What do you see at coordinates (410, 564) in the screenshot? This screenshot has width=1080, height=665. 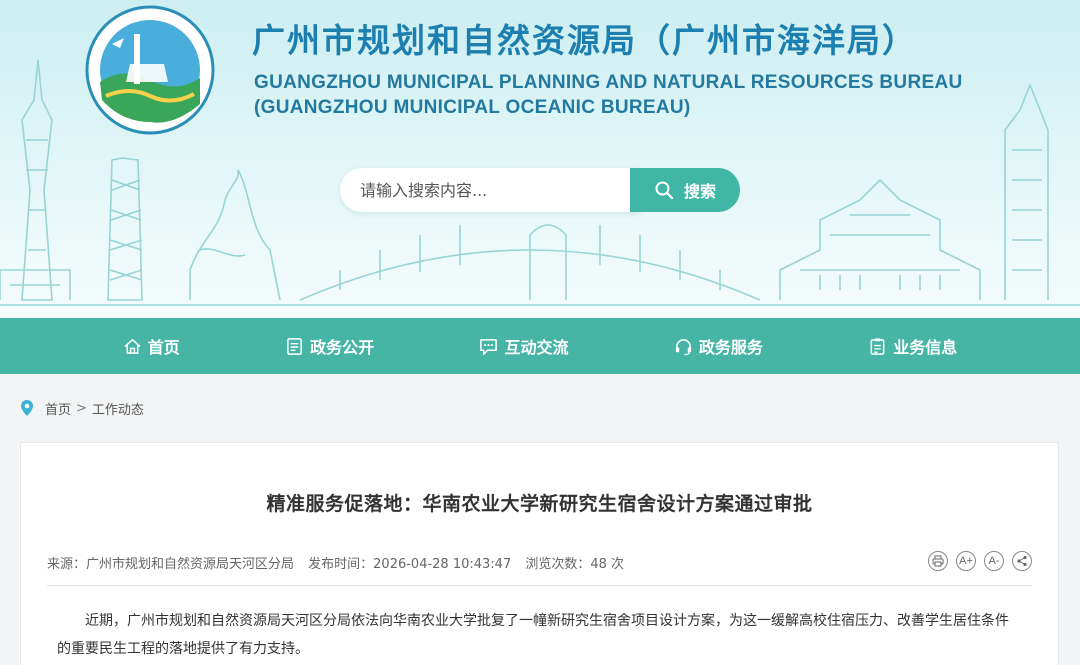 I see `article-publish-time: 发布时间：2026-04-28 10:43:47` at bounding box center [410, 564].